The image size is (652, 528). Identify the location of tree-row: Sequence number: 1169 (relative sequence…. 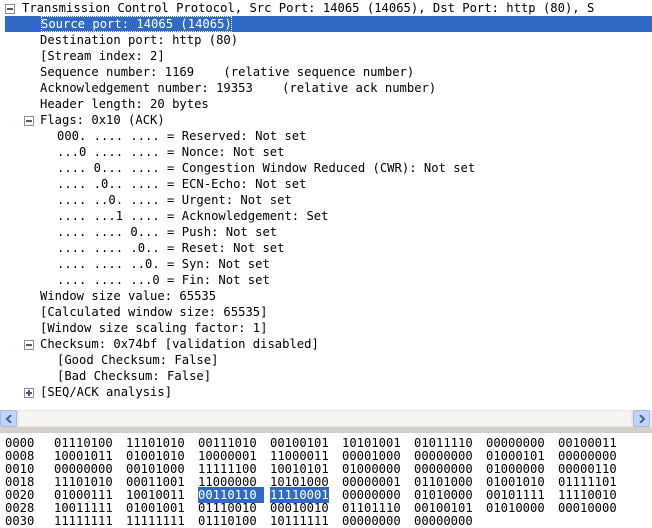
(326, 72).